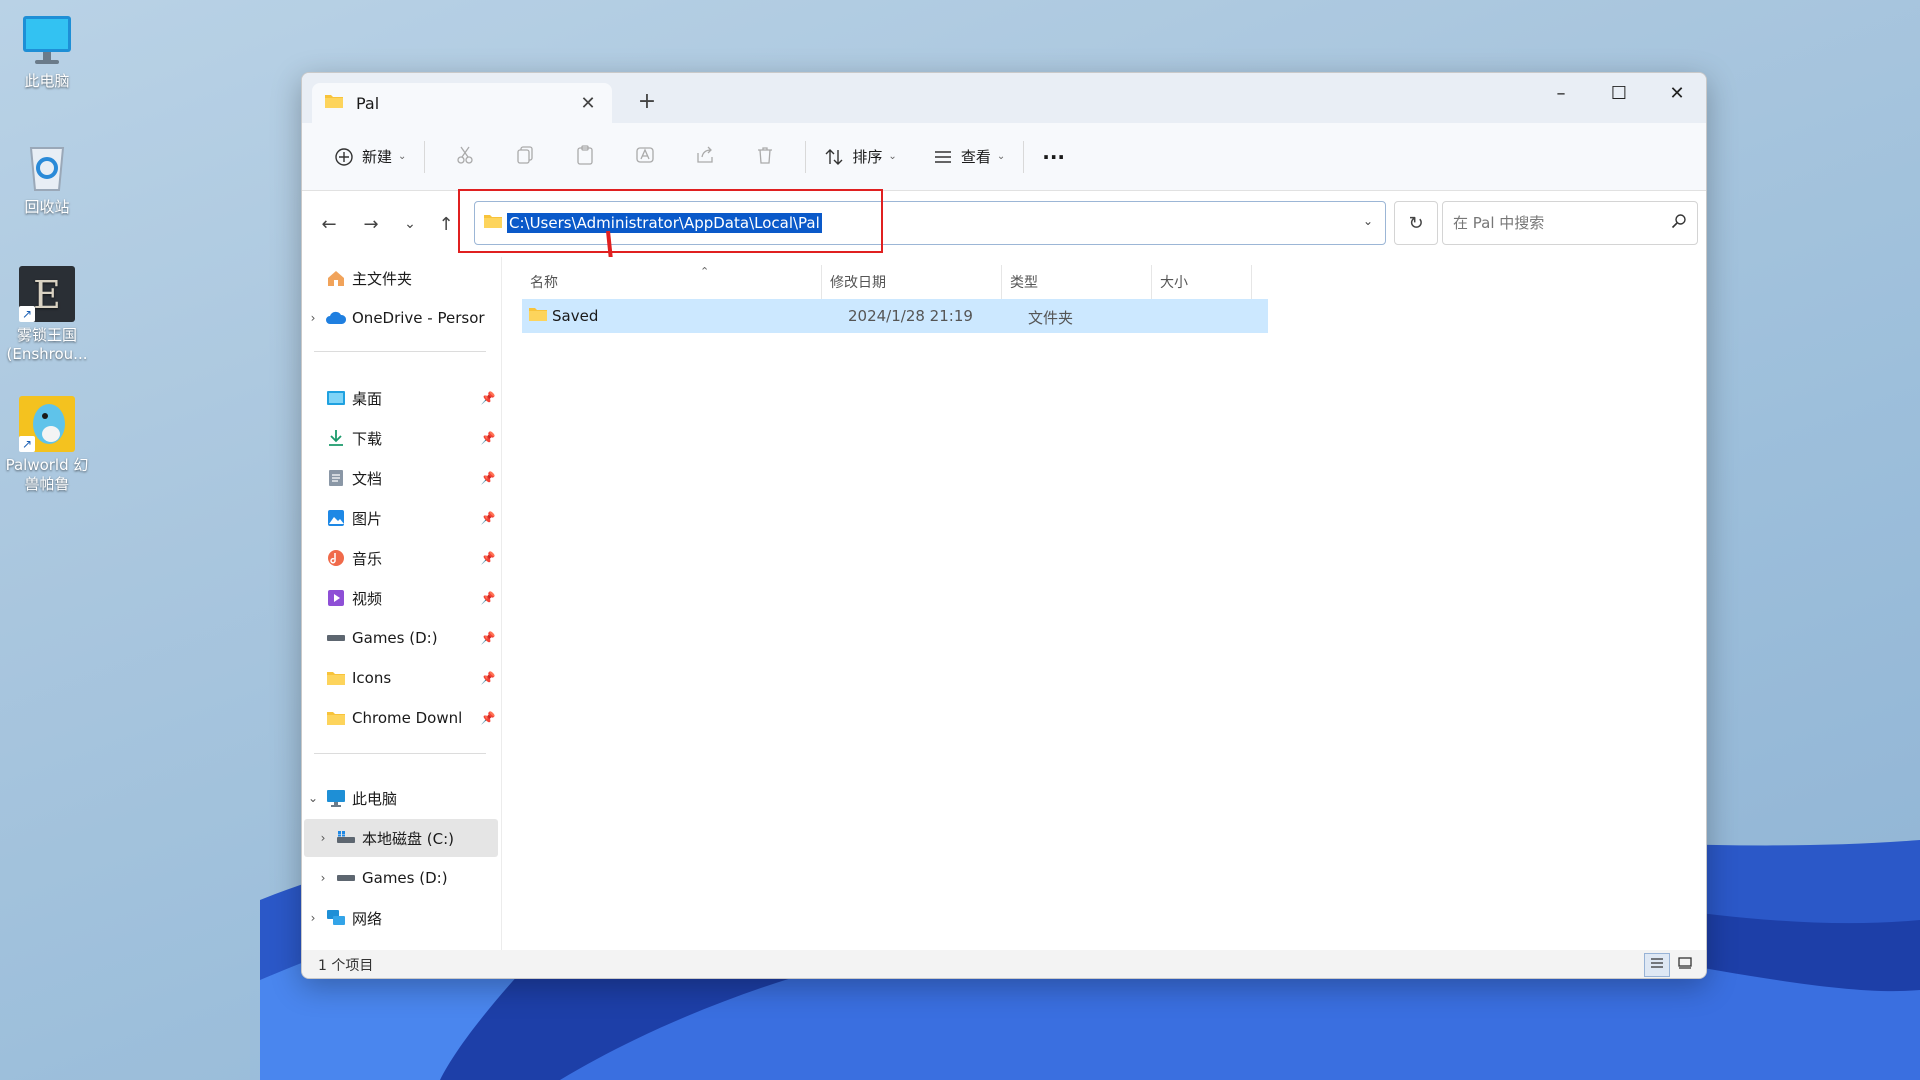  Describe the element at coordinates (672, 282) in the screenshot. I see `column-header-name: 名称 ⌃` at that location.